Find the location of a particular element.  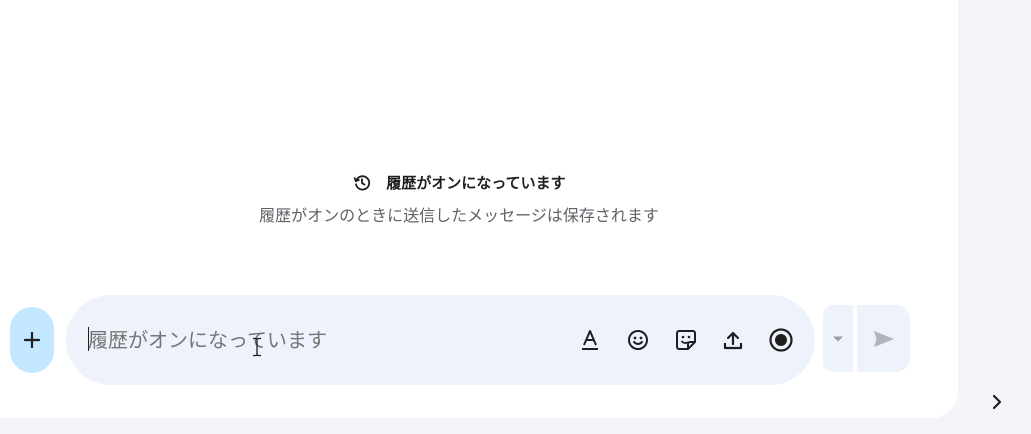

format-text-button is located at coordinates (590, 340).